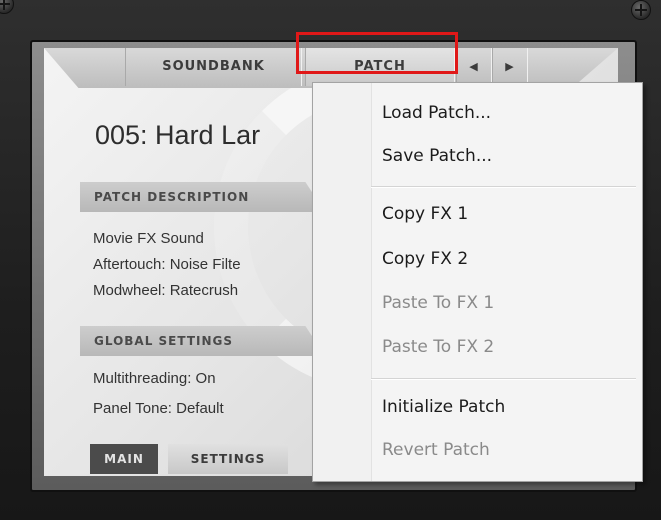 The width and height of the screenshot is (661, 520). I want to click on description-line: Movie FX Sound, so click(148, 238).